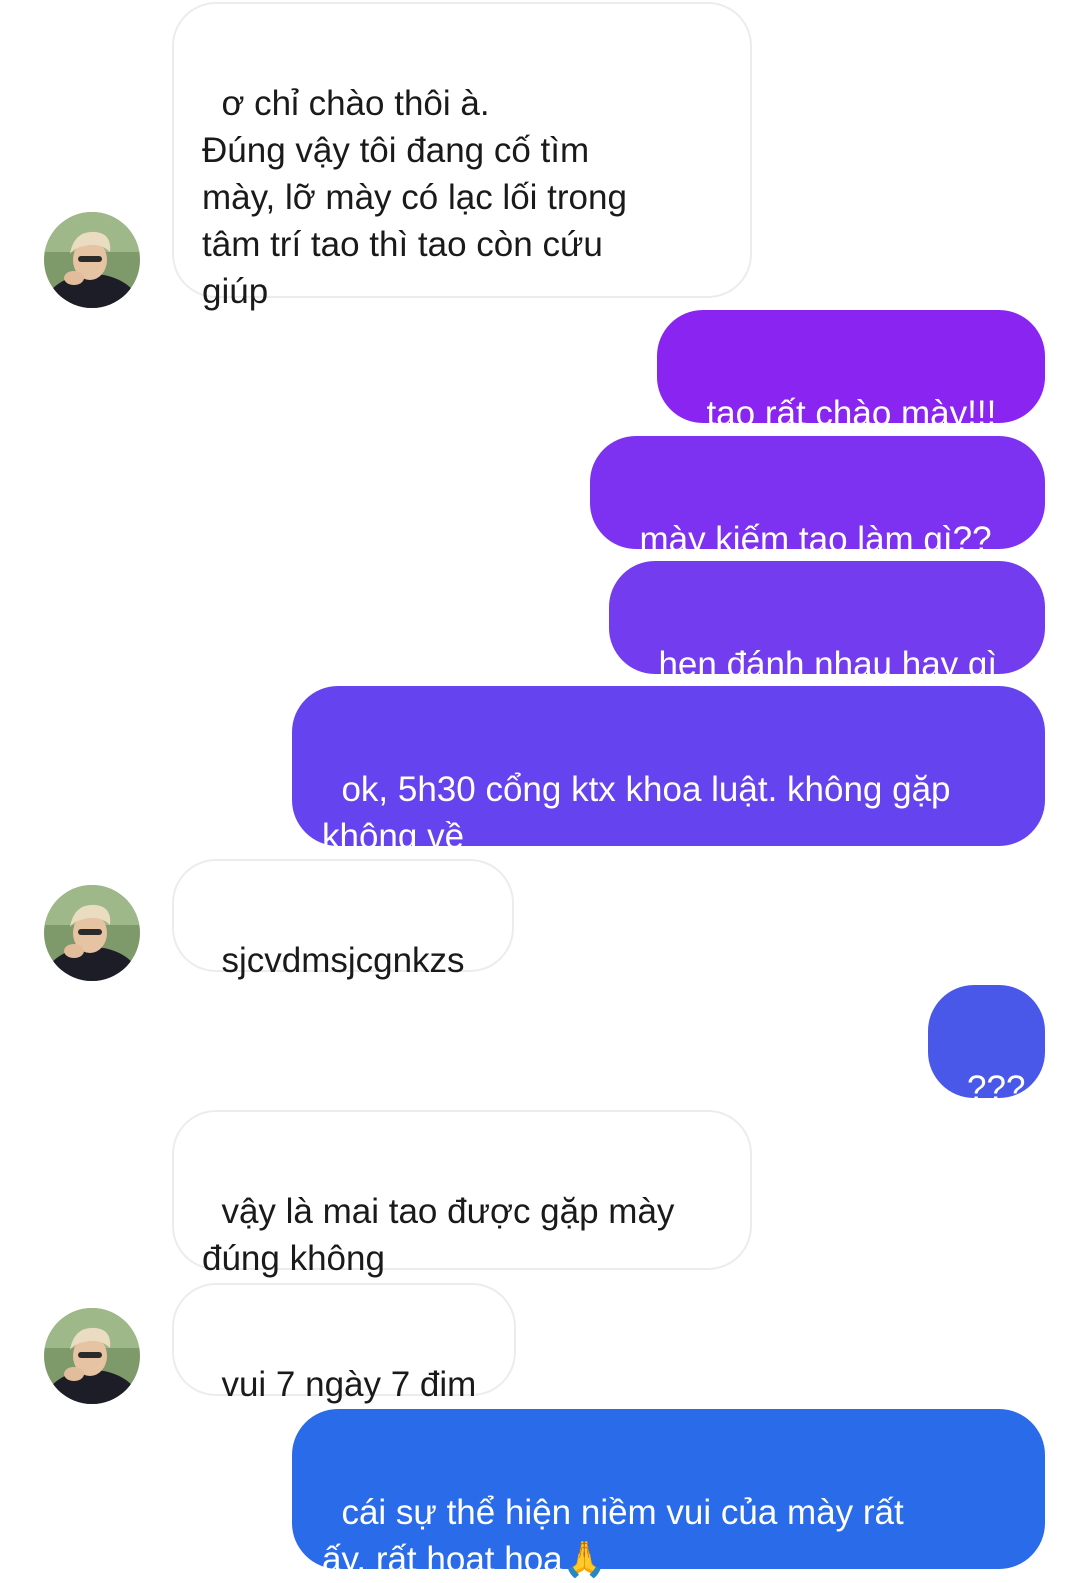 This screenshot has height=1583, width=1080. I want to click on message-text: tao rất chào mày!!!, so click(851, 413).